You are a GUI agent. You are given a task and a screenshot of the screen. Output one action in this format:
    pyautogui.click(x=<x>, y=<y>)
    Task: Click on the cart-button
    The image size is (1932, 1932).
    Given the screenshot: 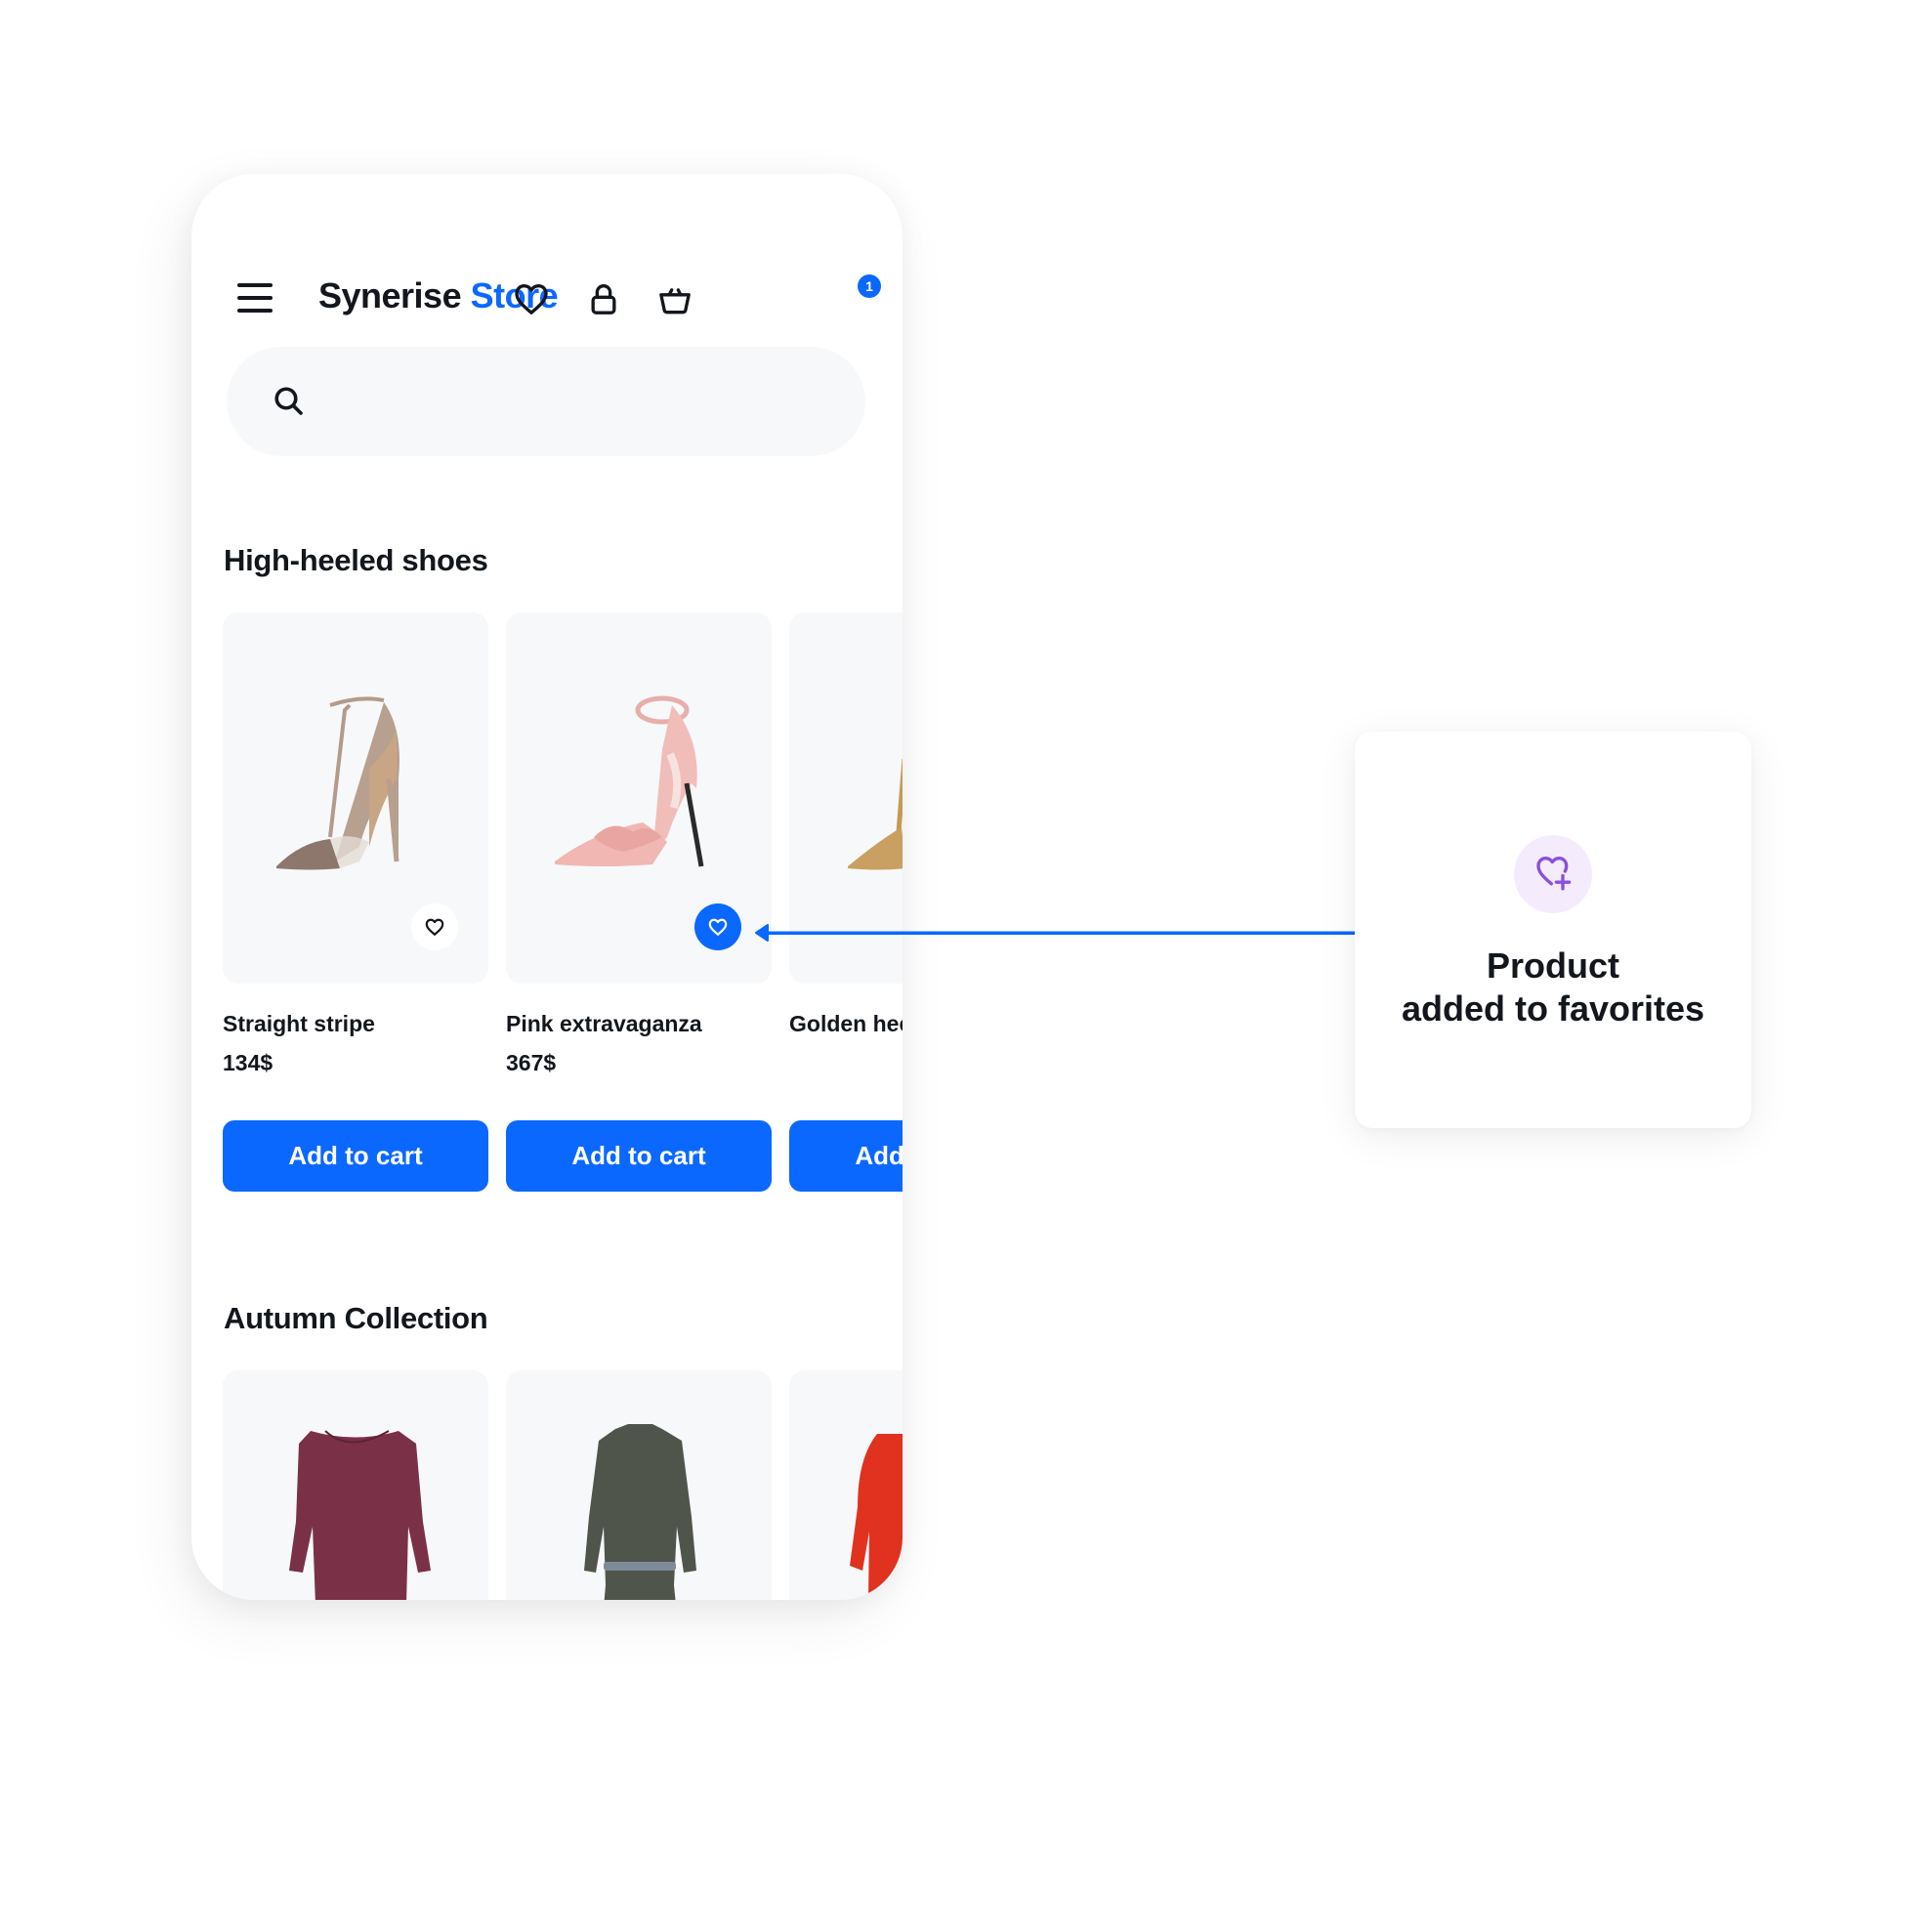 What is the action you would take?
    pyautogui.click(x=673, y=298)
    